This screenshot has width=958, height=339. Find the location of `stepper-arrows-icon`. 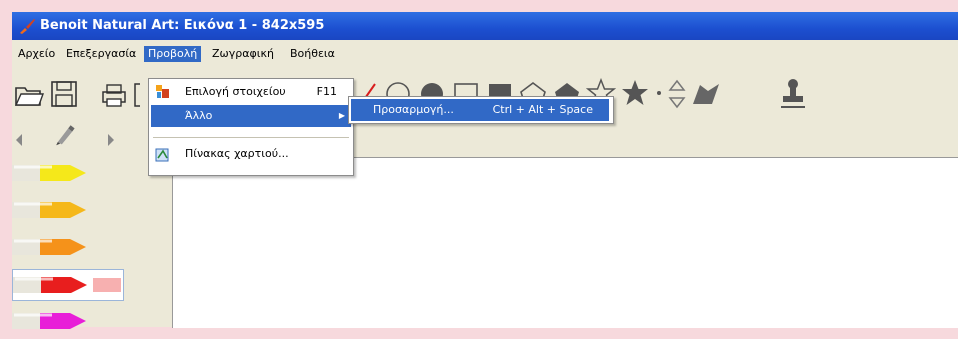

stepper-arrows-icon is located at coordinates (677, 94).